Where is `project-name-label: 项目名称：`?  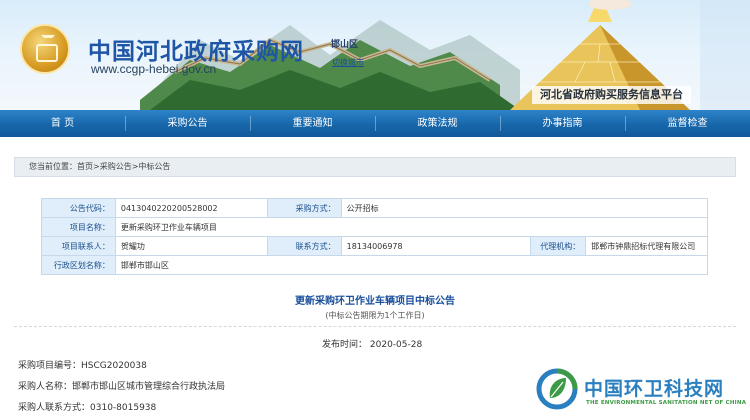 project-name-label: 项目名称： is located at coordinates (78, 227).